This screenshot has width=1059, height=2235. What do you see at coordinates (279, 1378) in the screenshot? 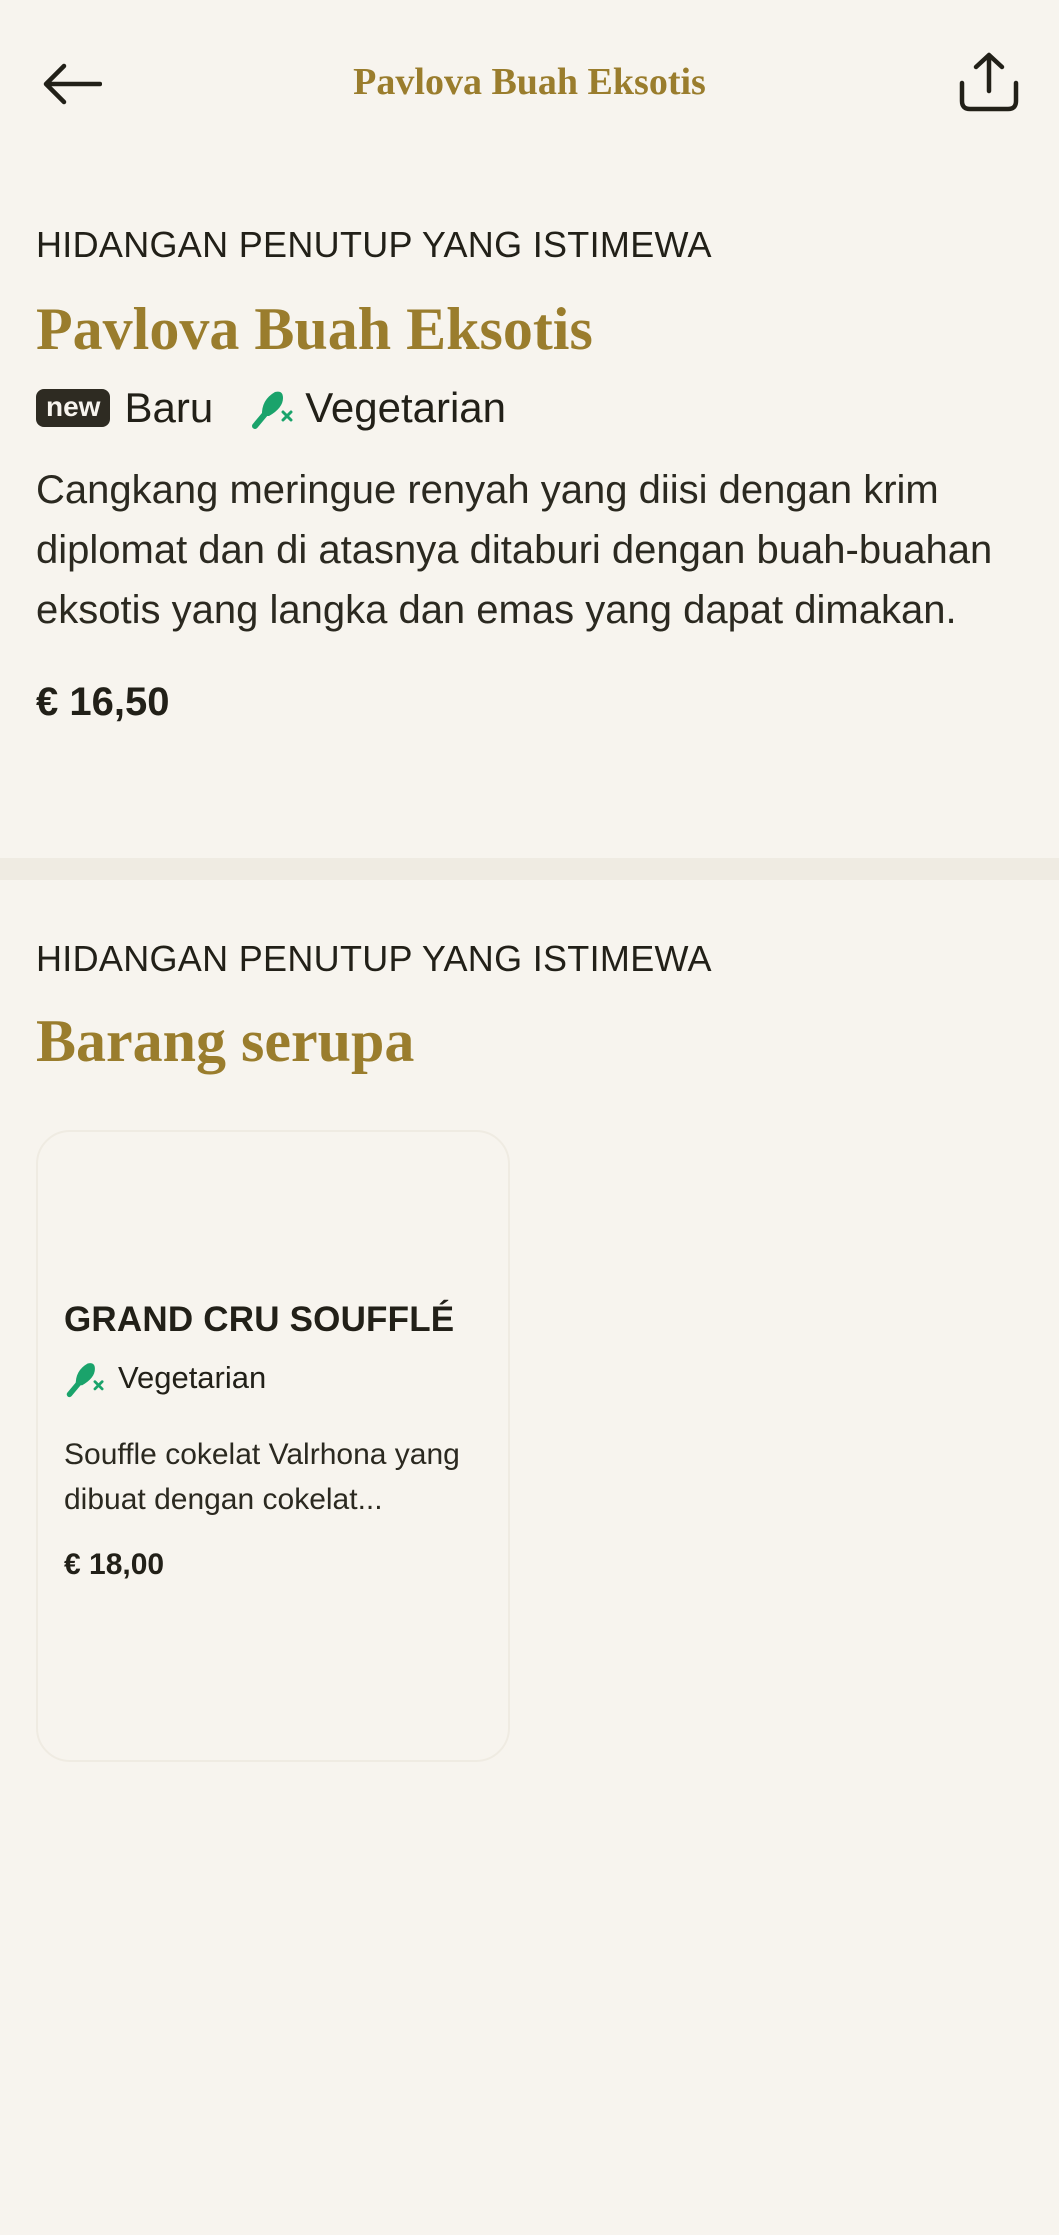
I see `card-vegetarian-tag: Vegetarian` at bounding box center [279, 1378].